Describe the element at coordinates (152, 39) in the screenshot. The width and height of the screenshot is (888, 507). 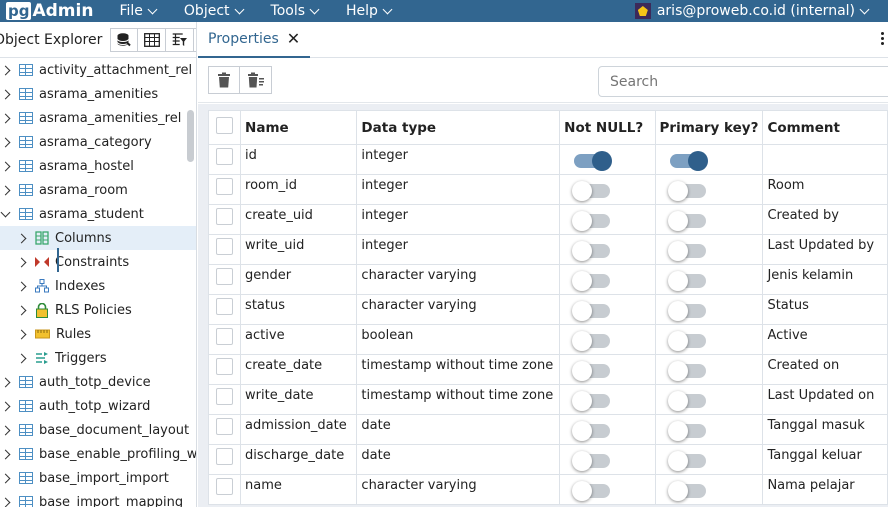
I see `view-data-button` at that location.